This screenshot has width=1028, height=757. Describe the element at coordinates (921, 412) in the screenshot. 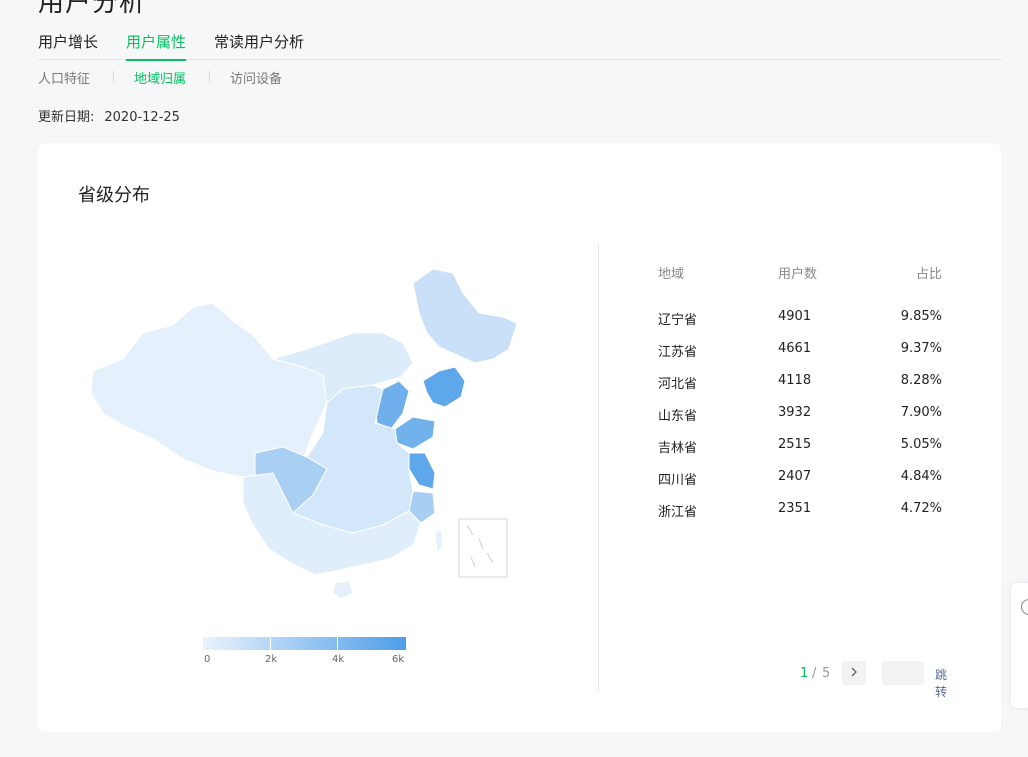

I see `cell-ratio: 7.90%` at that location.